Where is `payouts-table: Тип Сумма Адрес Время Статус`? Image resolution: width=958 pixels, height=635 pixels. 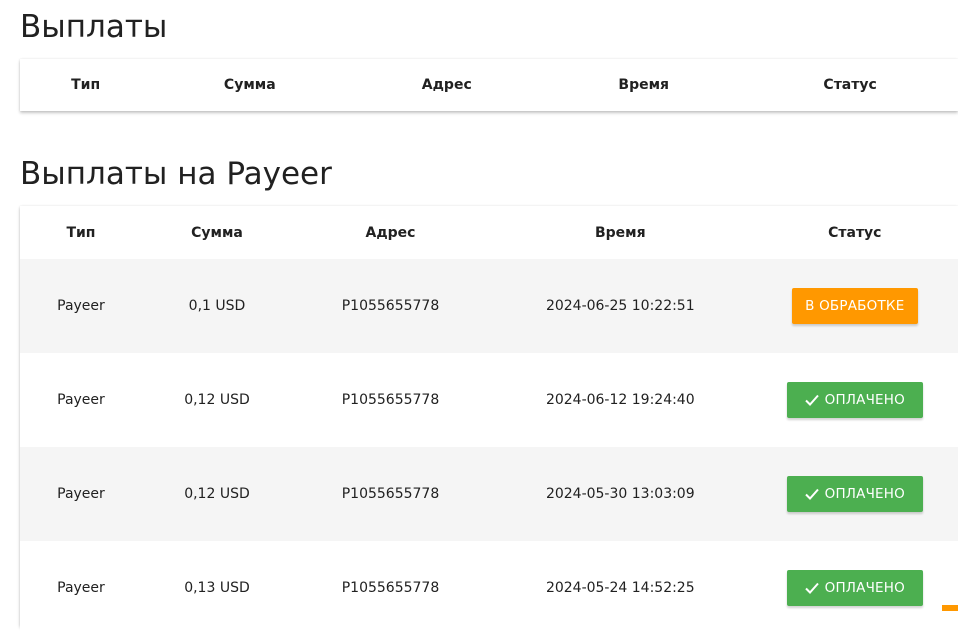 payouts-table: Тип Сумма Адрес Время Статус is located at coordinates (489, 85).